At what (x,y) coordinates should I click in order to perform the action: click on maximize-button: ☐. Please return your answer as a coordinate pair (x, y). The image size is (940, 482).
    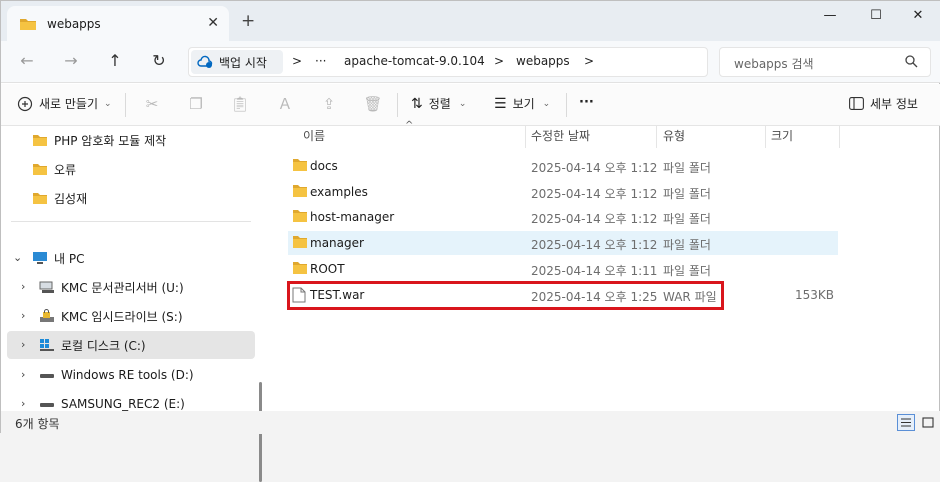
    Looking at the image, I should click on (876, 16).